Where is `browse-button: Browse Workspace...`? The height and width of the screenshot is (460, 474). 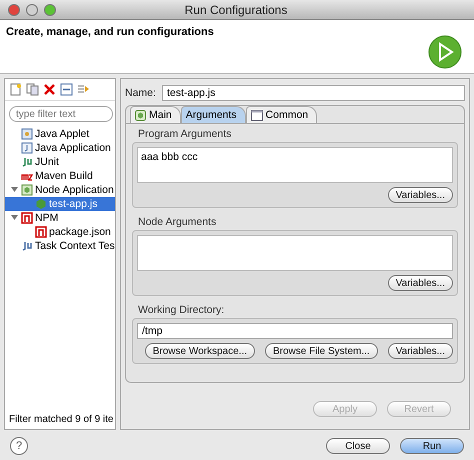 browse-button: Browse Workspace... is located at coordinates (199, 351).